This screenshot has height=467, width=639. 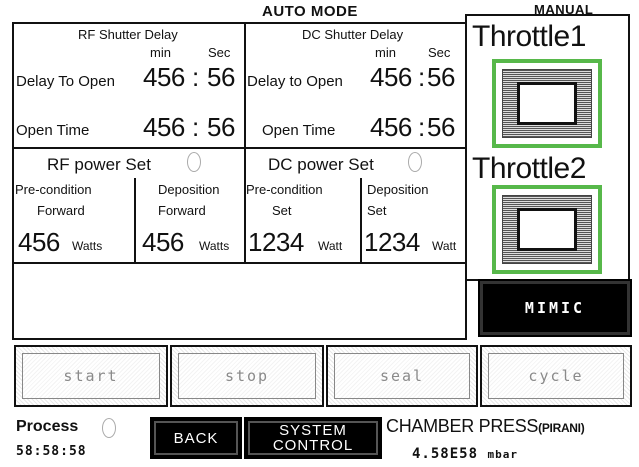 What do you see at coordinates (39, 242) in the screenshot?
I see `rf-pre-value: 456` at bounding box center [39, 242].